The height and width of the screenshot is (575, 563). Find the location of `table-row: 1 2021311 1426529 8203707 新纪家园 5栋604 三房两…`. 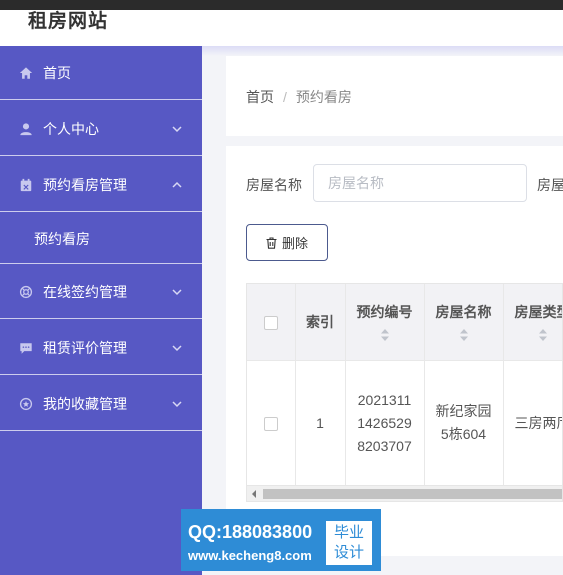

table-row: 1 2021311 1426529 8203707 新纪家园 5栋604 三房两… is located at coordinates (404, 423).